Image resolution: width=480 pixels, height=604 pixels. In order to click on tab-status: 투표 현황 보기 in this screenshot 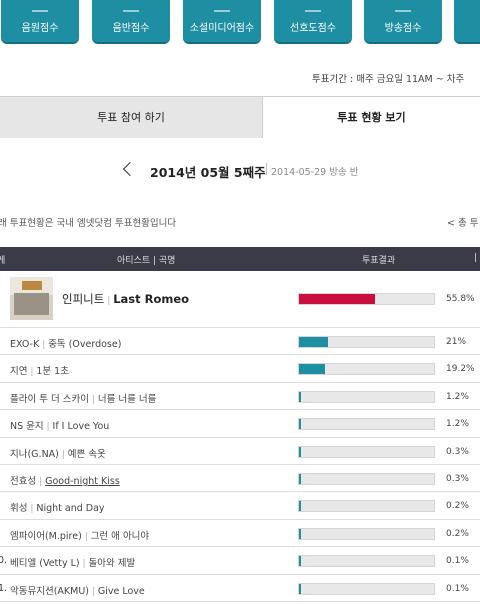, I will do `click(371, 117)`.